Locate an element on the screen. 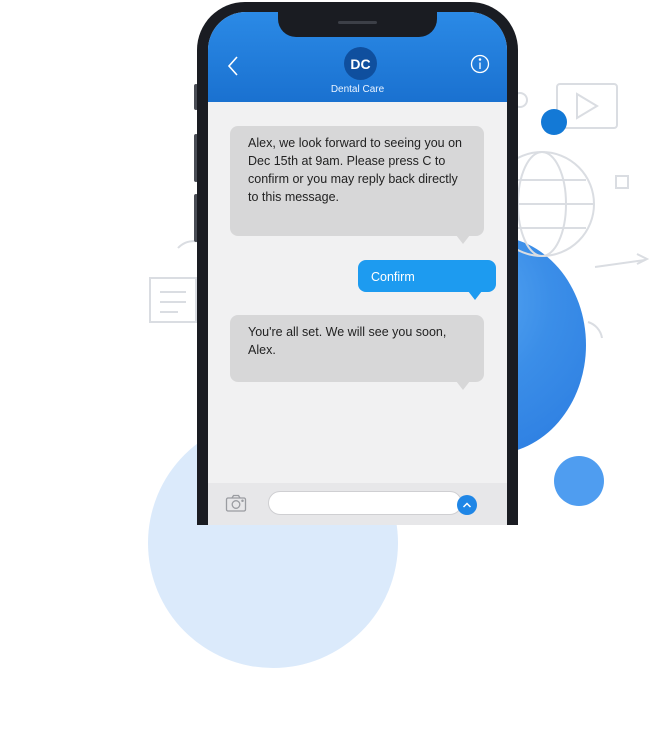  message-text: Confirm is located at coordinates (393, 277).